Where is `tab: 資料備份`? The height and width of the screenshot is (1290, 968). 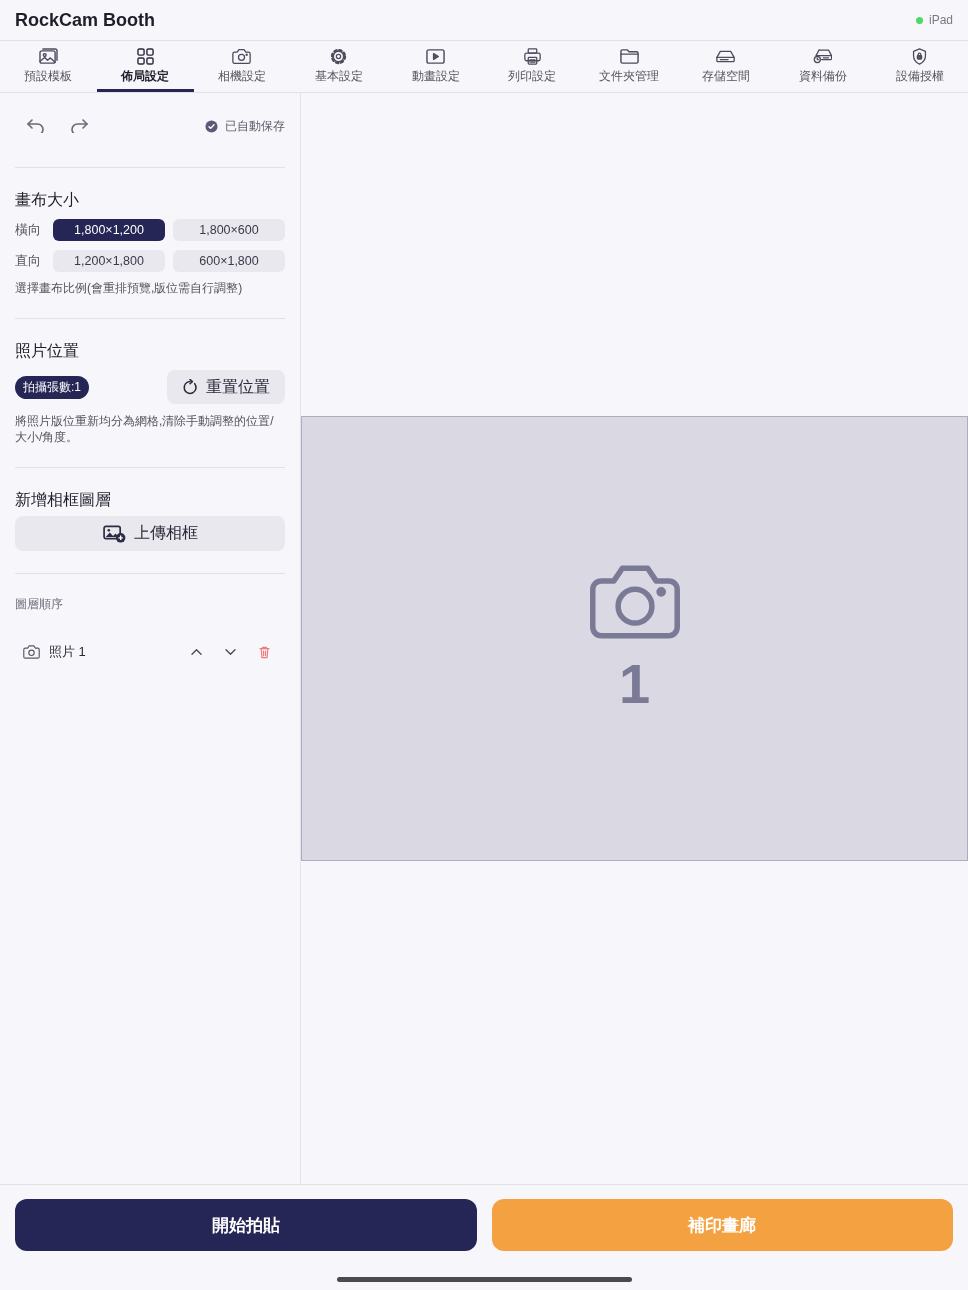
tab: 資料備份 is located at coordinates (823, 66).